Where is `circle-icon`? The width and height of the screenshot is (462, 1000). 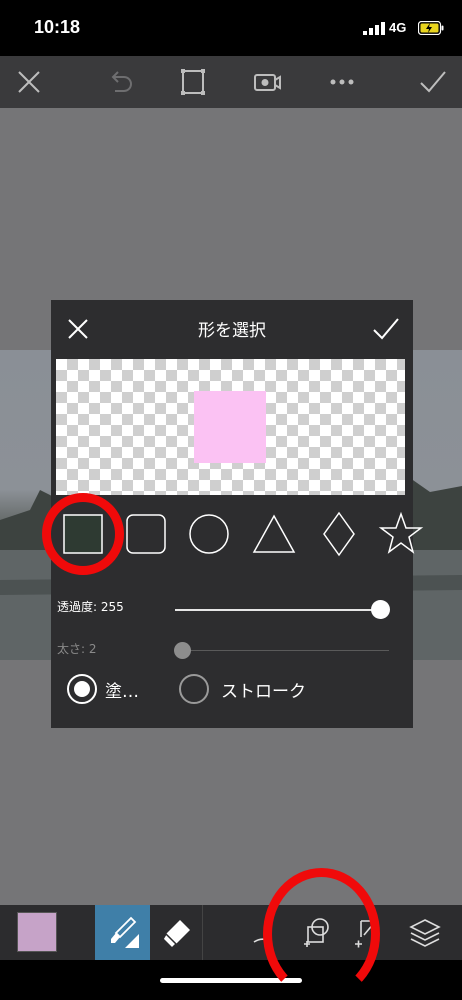 circle-icon is located at coordinates (209, 534).